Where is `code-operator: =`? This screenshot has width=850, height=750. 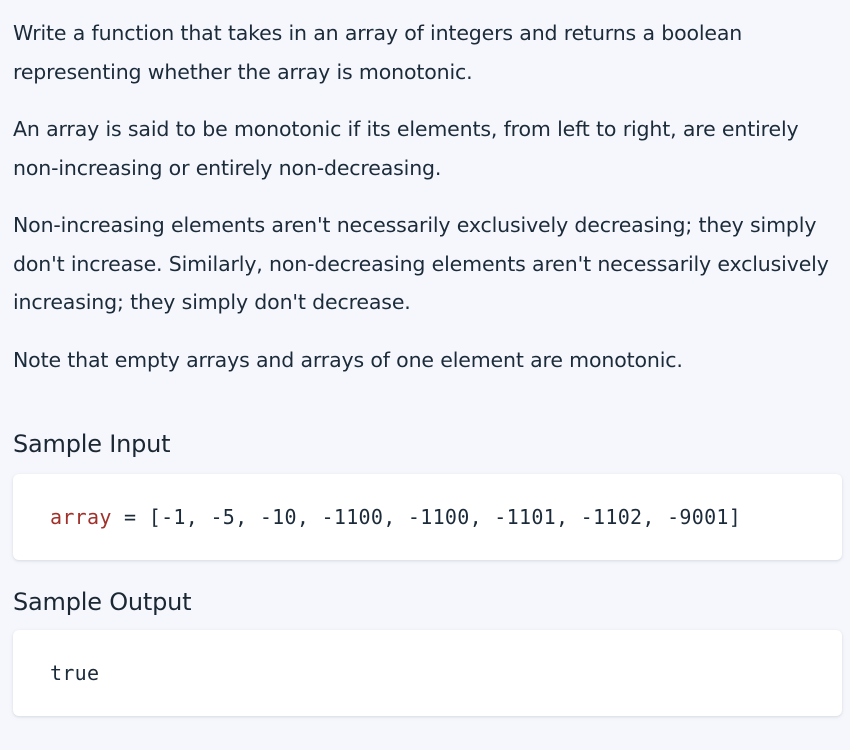
code-operator: = is located at coordinates (130, 517).